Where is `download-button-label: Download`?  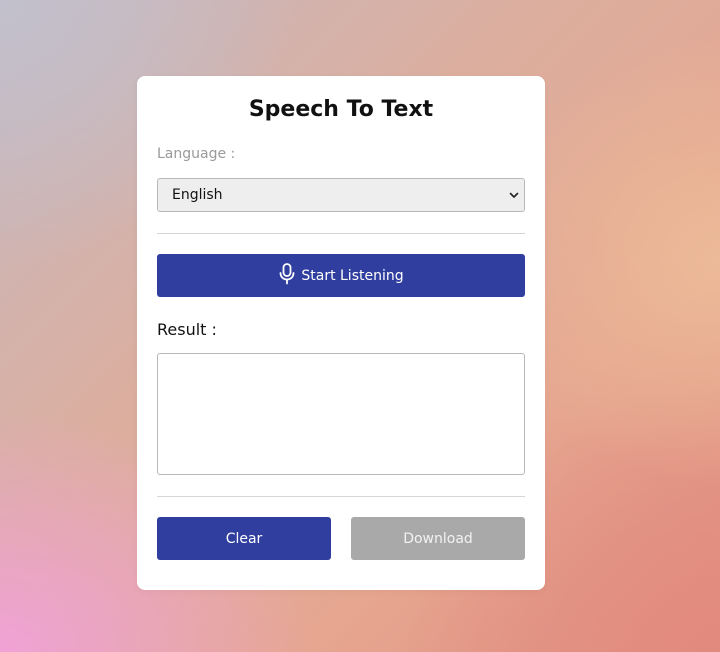 download-button-label: Download is located at coordinates (438, 538).